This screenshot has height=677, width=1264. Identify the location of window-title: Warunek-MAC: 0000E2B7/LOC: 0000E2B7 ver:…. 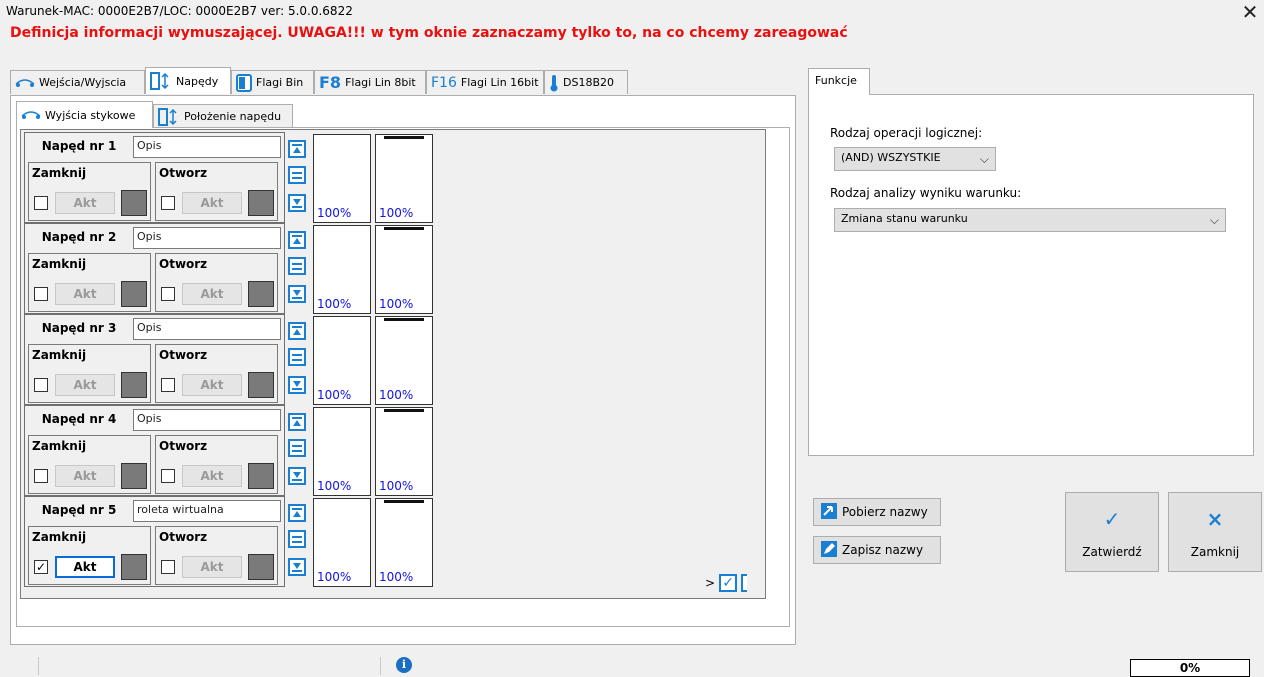
(179, 11).